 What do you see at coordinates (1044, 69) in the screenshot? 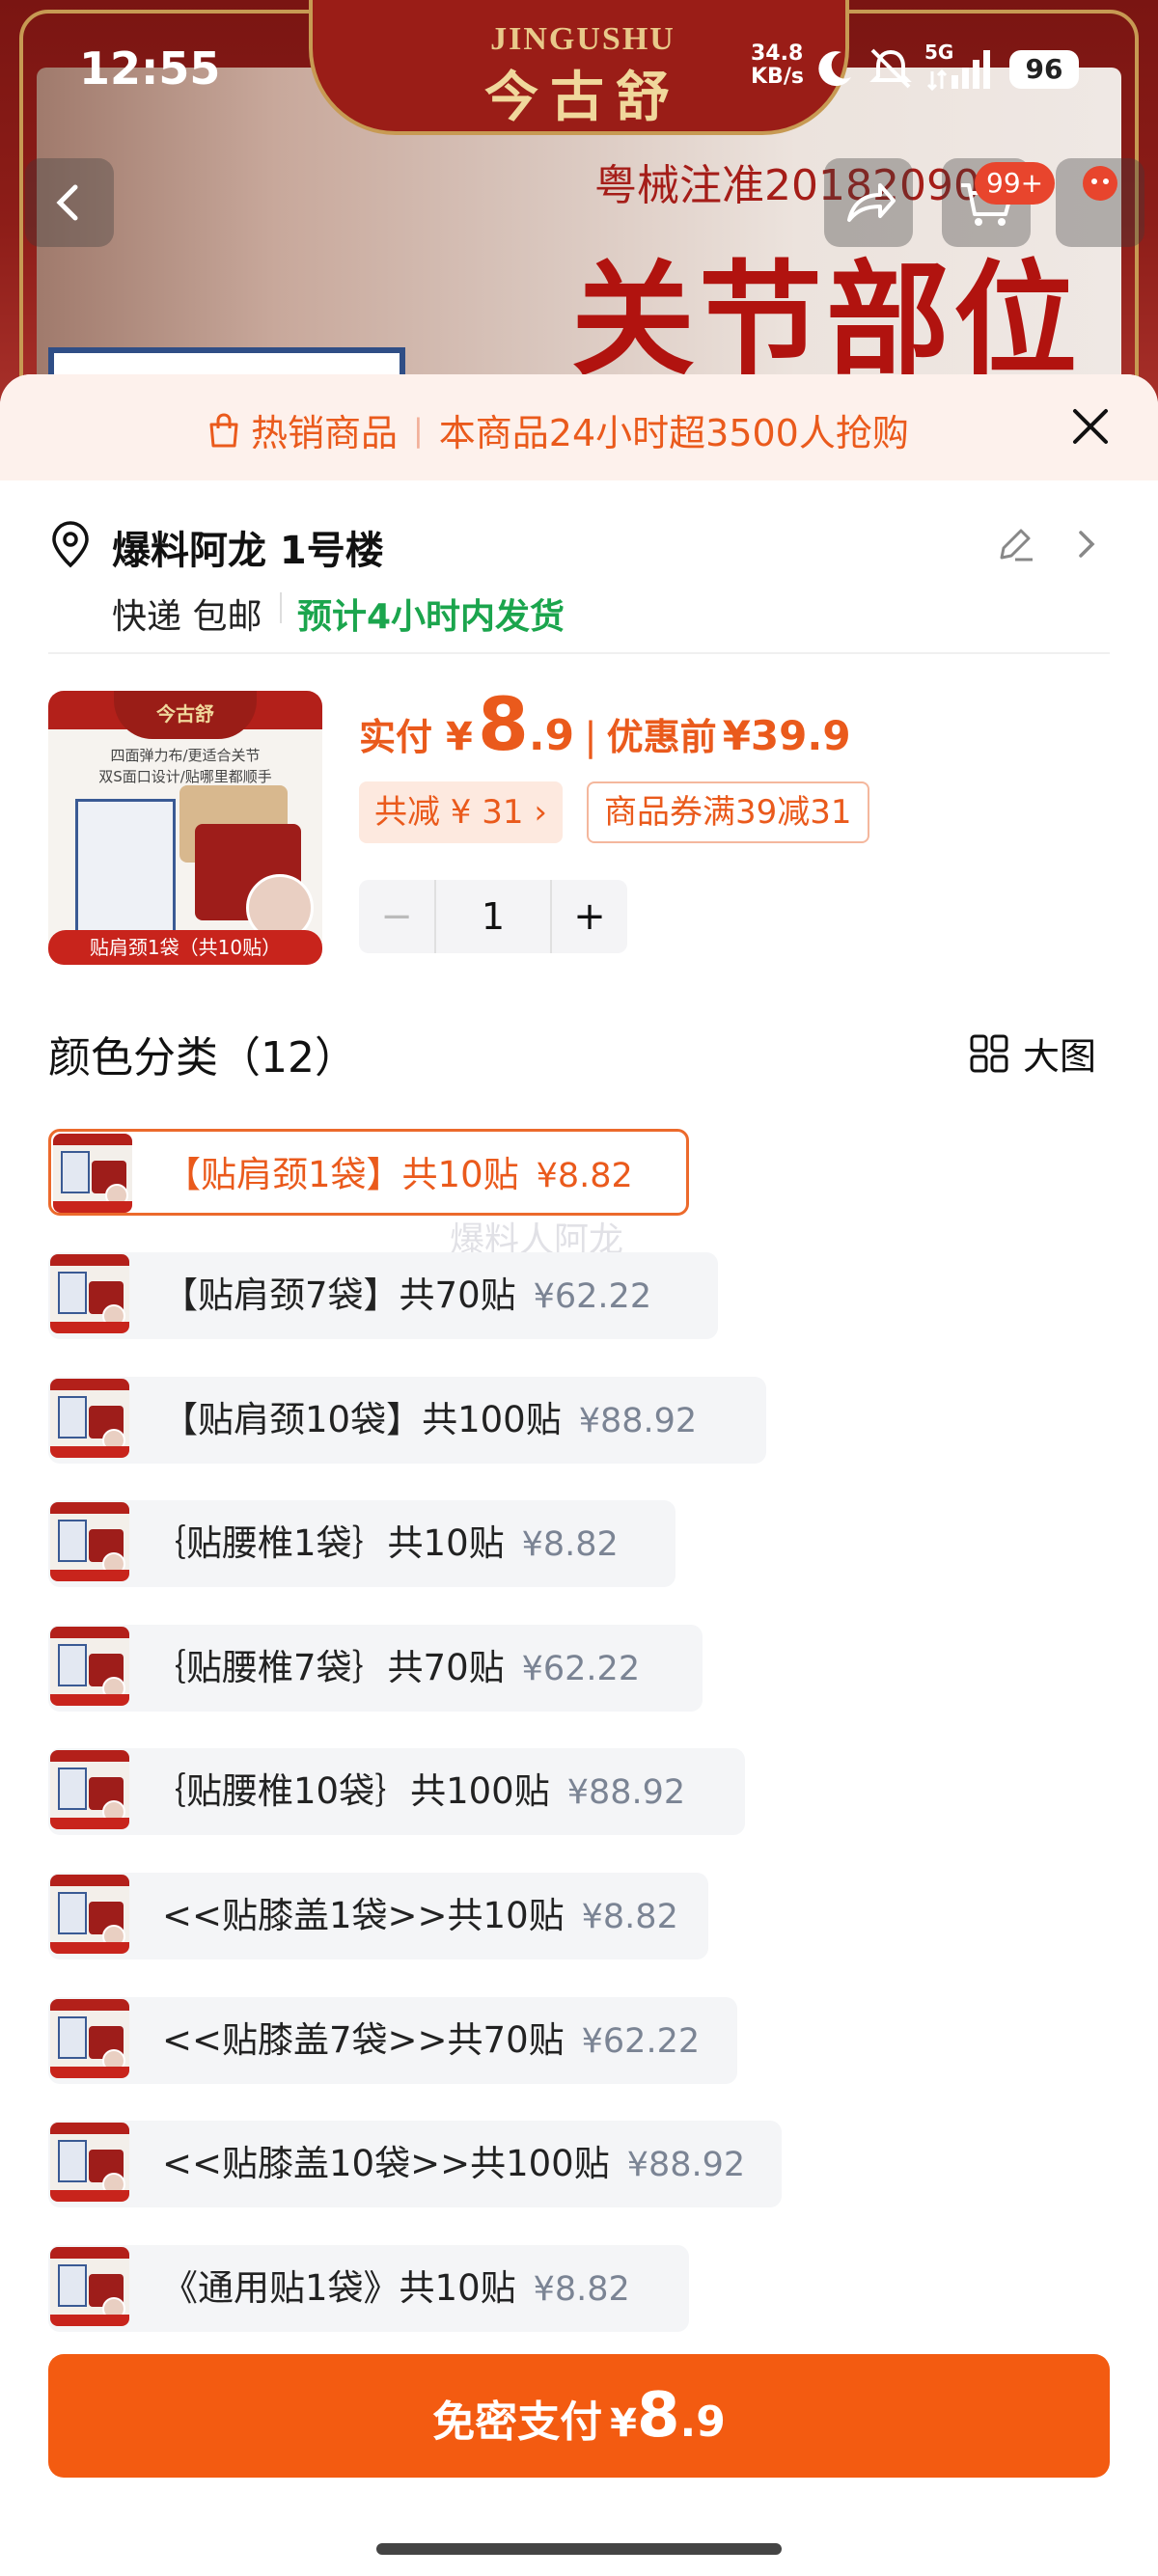
I see `battery-indicator: 96` at bounding box center [1044, 69].